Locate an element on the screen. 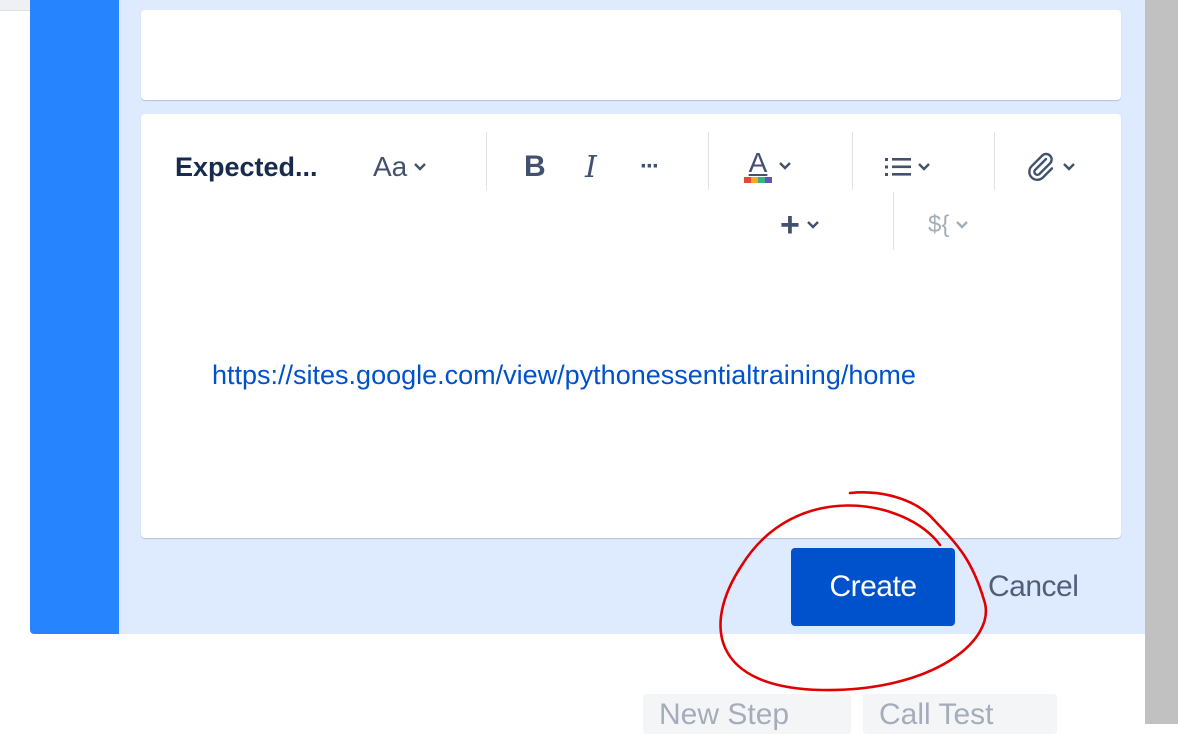 The image size is (1178, 734). italic-icon: I is located at coordinates (591, 167).